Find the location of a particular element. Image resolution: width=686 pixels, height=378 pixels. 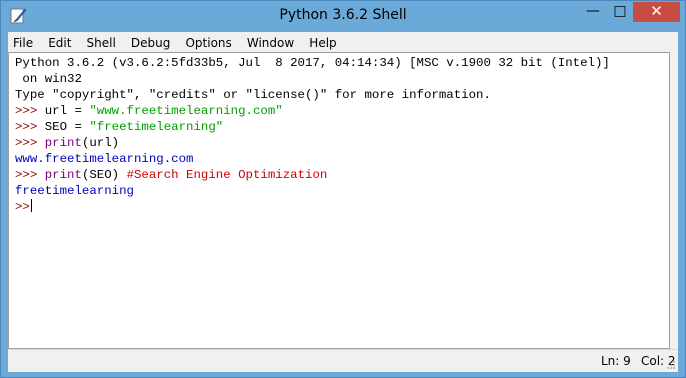

active-prompt: >> is located at coordinates (22, 207).